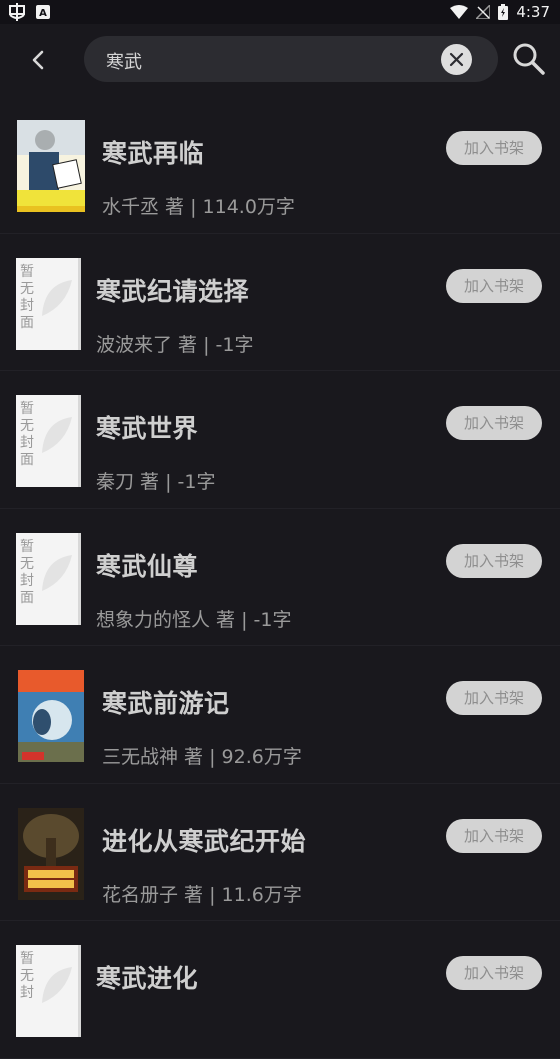  What do you see at coordinates (533, 12) in the screenshot?
I see `status-time: 4:37` at bounding box center [533, 12].